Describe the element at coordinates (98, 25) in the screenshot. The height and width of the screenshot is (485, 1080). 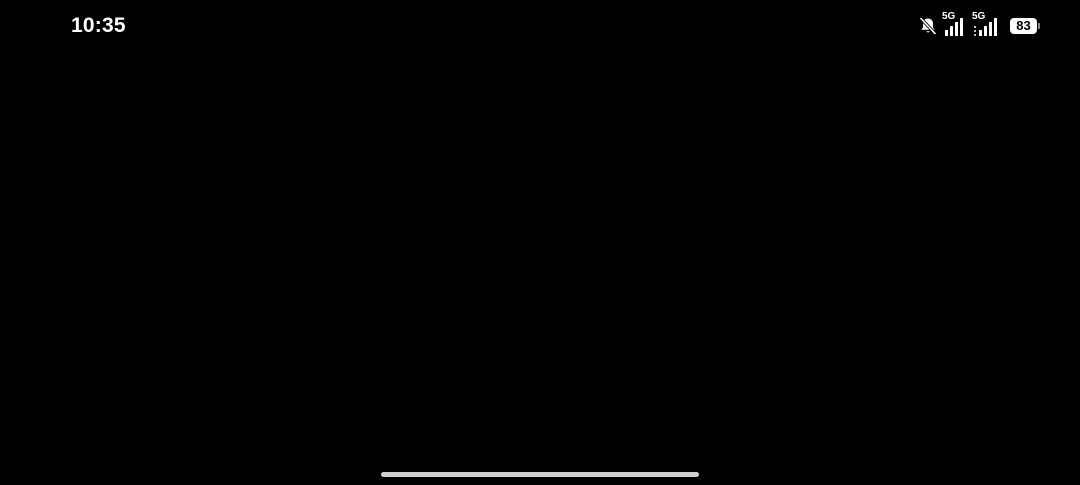
I see `status-time: 10:35` at that location.